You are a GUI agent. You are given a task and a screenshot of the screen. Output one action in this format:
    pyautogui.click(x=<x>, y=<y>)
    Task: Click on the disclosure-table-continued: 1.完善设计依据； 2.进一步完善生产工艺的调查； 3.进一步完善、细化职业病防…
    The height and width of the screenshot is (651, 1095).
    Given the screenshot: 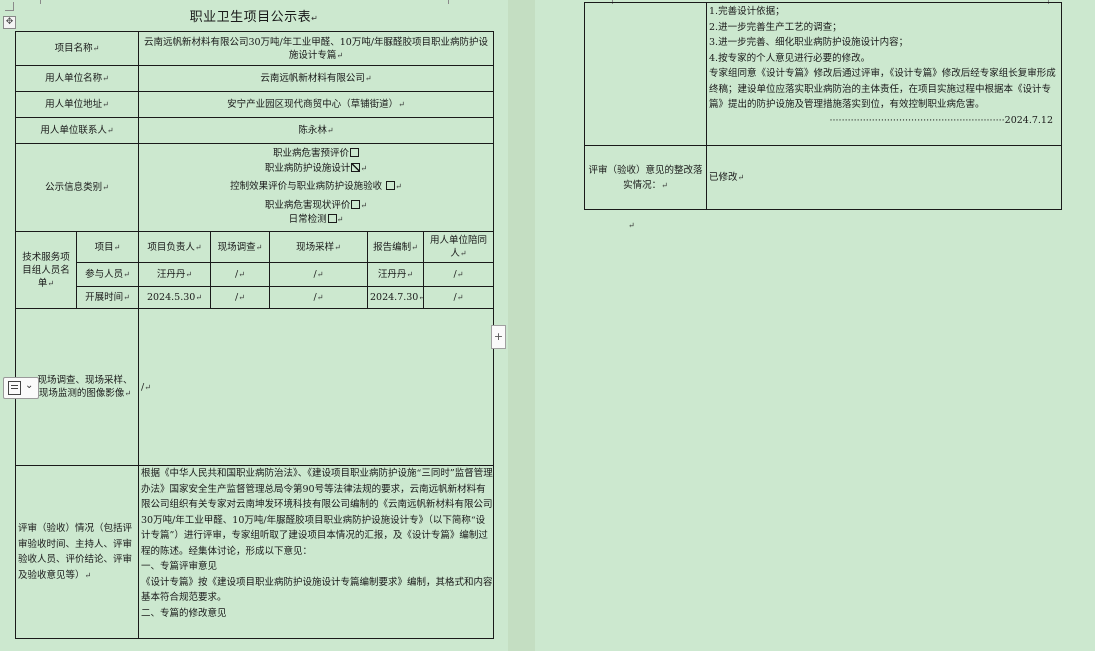 What is the action you would take?
    pyautogui.click(x=823, y=106)
    